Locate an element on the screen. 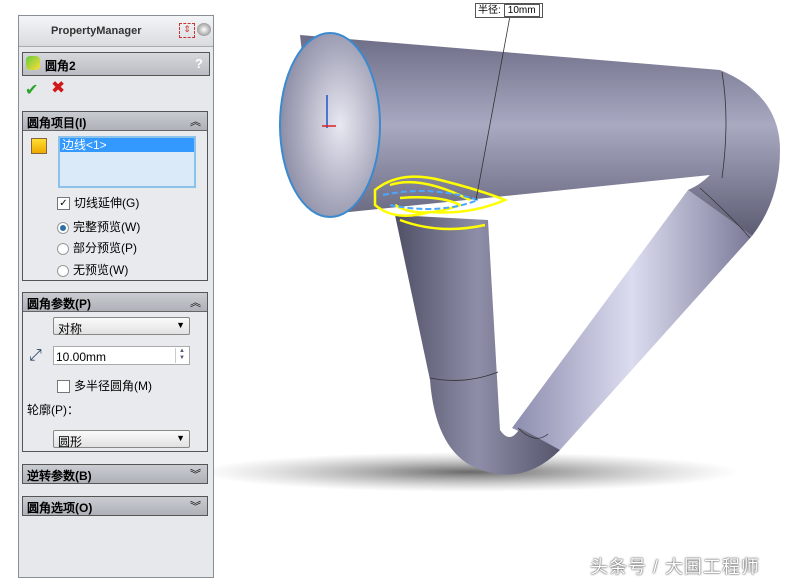 Image resolution: width=798 pixels, height=582 pixels. group-title: 逆转参数(B) is located at coordinates (59, 476).